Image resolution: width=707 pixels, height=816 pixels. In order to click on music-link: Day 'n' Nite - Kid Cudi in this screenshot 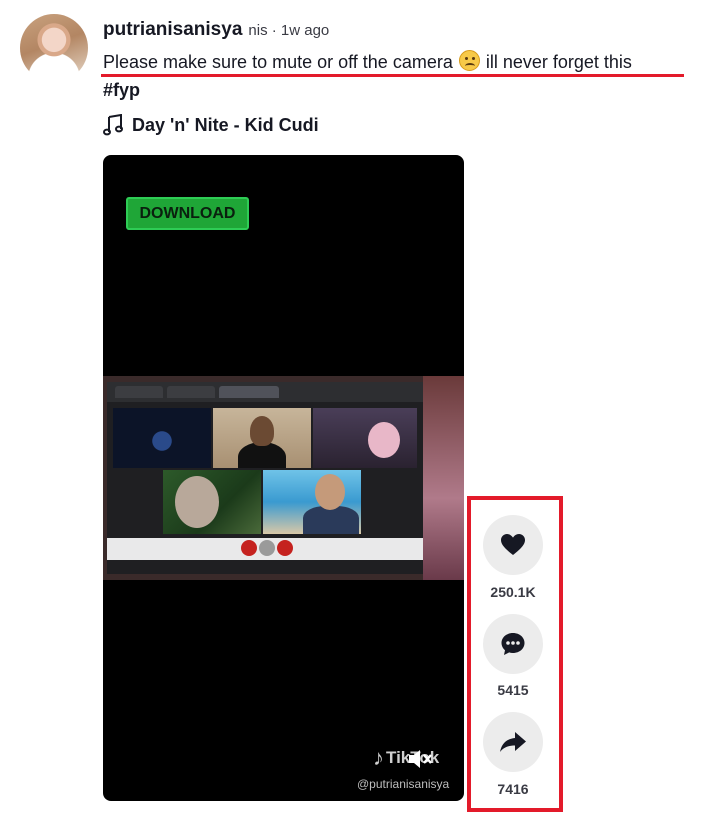, I will do `click(211, 125)`.